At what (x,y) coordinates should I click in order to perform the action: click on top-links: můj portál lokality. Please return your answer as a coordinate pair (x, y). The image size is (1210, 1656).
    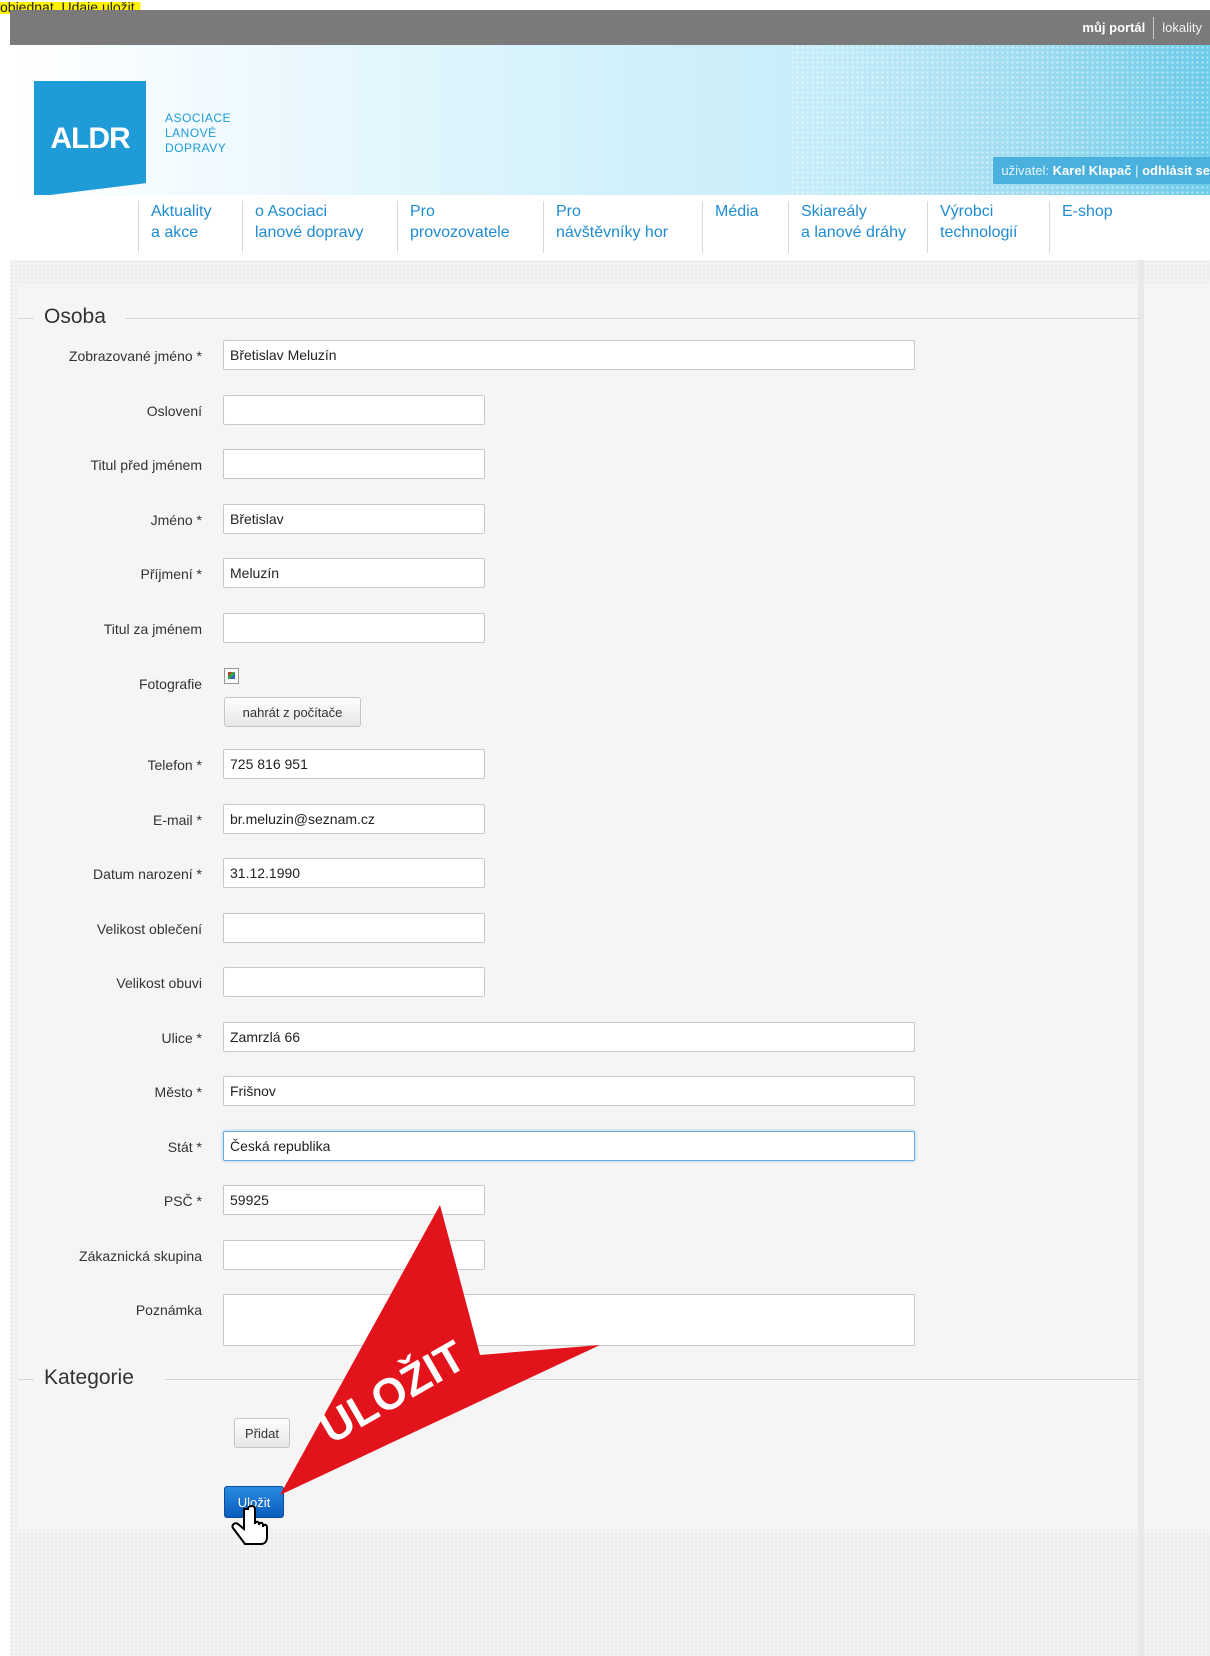
    Looking at the image, I should click on (1142, 27).